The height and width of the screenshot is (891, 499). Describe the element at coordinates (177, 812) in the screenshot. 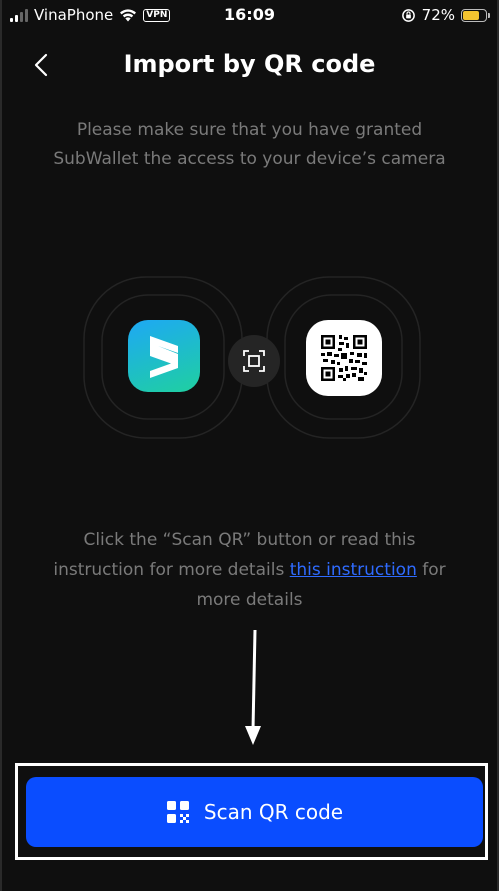

I see `qr-scan-icon` at that location.